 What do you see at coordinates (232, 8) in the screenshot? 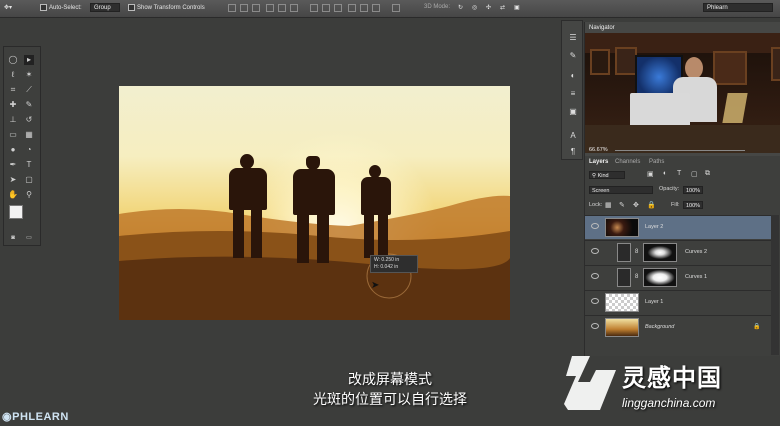
I see `align-top-icon` at bounding box center [232, 8].